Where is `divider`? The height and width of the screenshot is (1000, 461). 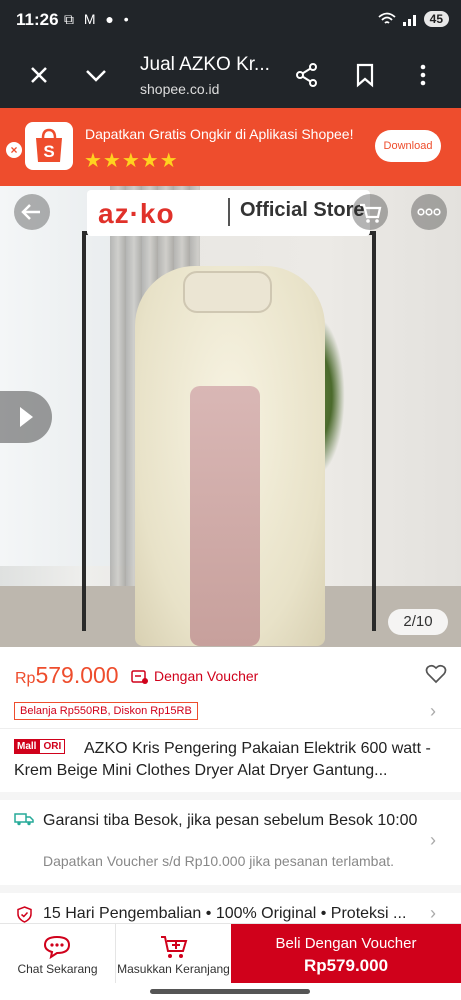 divider is located at coordinates (230, 728).